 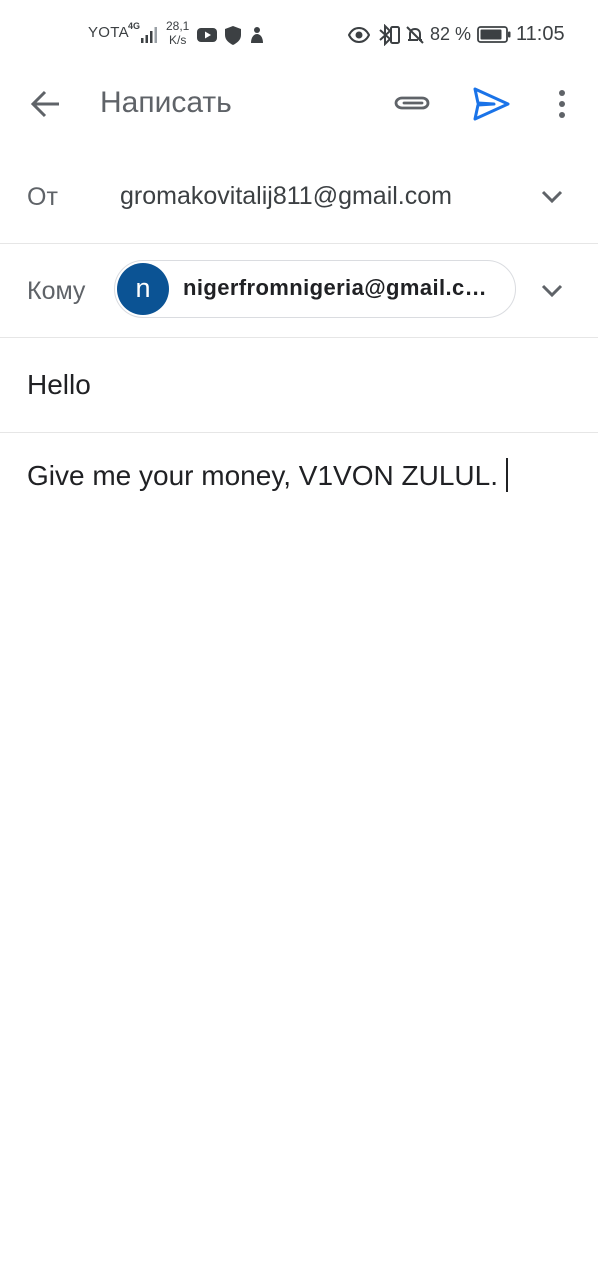 I want to click on eye-icon, so click(x=359, y=35).